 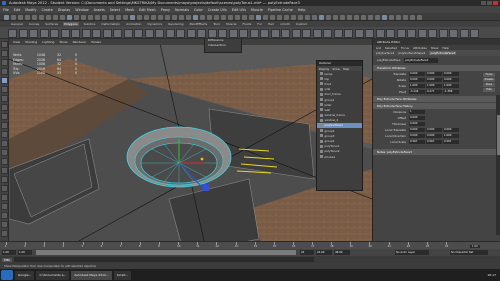 What do you see at coordinates (451, 142) in the screenshot?
I see `attr-value-field: 0.567` at bounding box center [451, 142].